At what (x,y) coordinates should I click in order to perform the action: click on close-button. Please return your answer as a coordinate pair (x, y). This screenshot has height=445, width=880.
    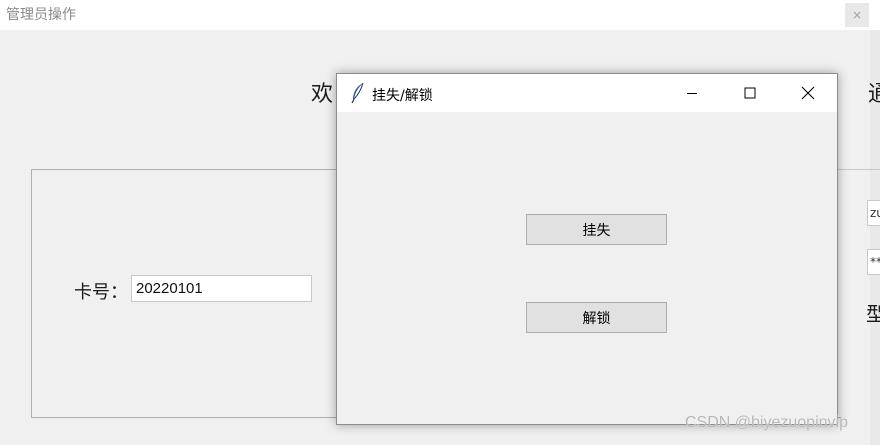
    Looking at the image, I should click on (808, 93).